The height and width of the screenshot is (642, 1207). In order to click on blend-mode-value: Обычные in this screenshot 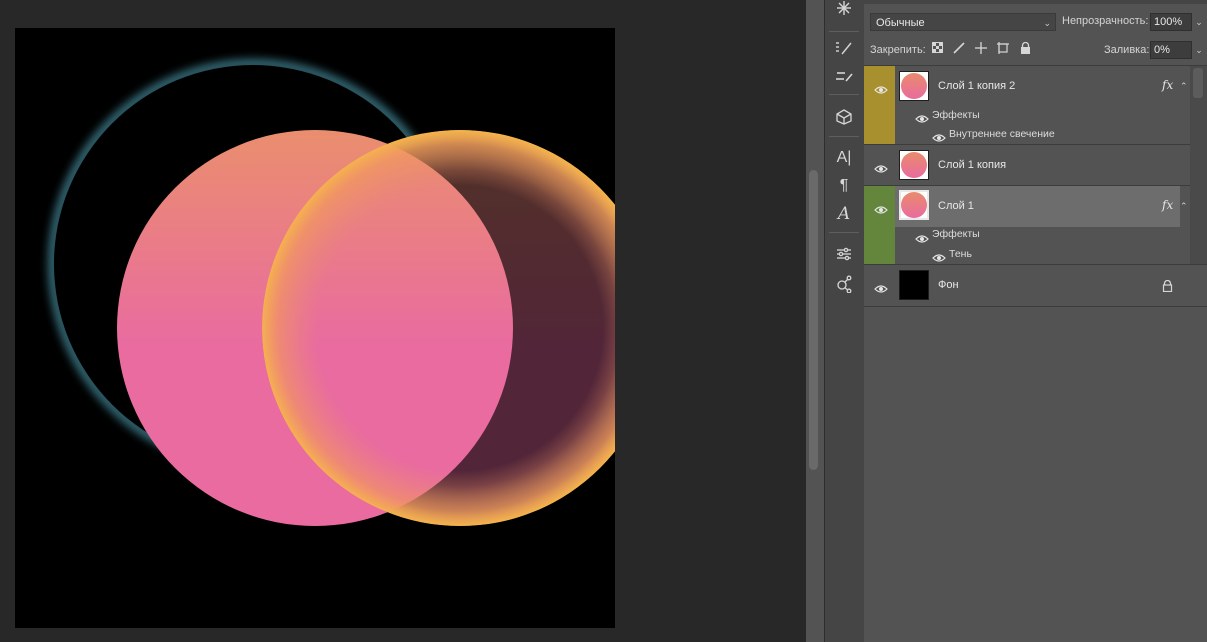, I will do `click(900, 23)`.